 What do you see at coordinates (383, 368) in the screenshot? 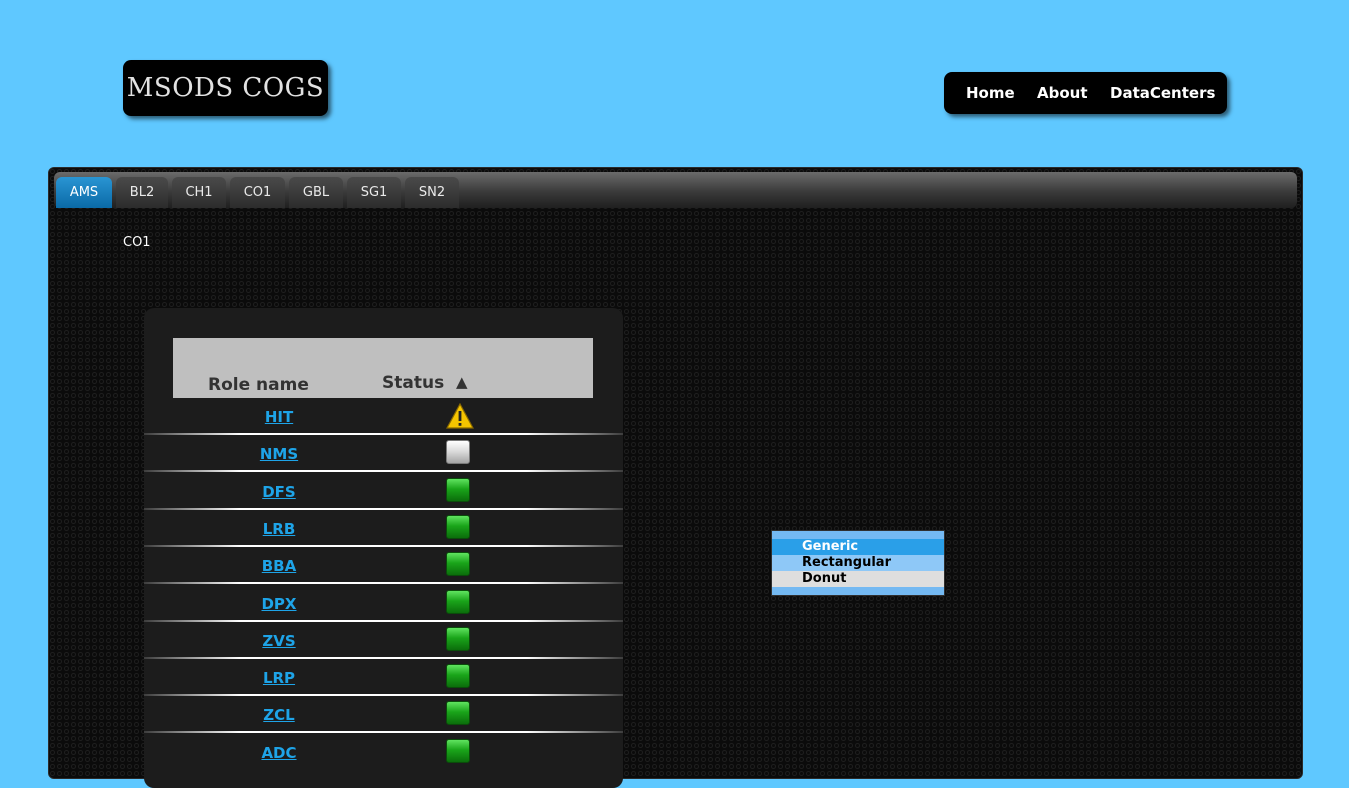
I see `table-header: Role name Status ▲` at bounding box center [383, 368].